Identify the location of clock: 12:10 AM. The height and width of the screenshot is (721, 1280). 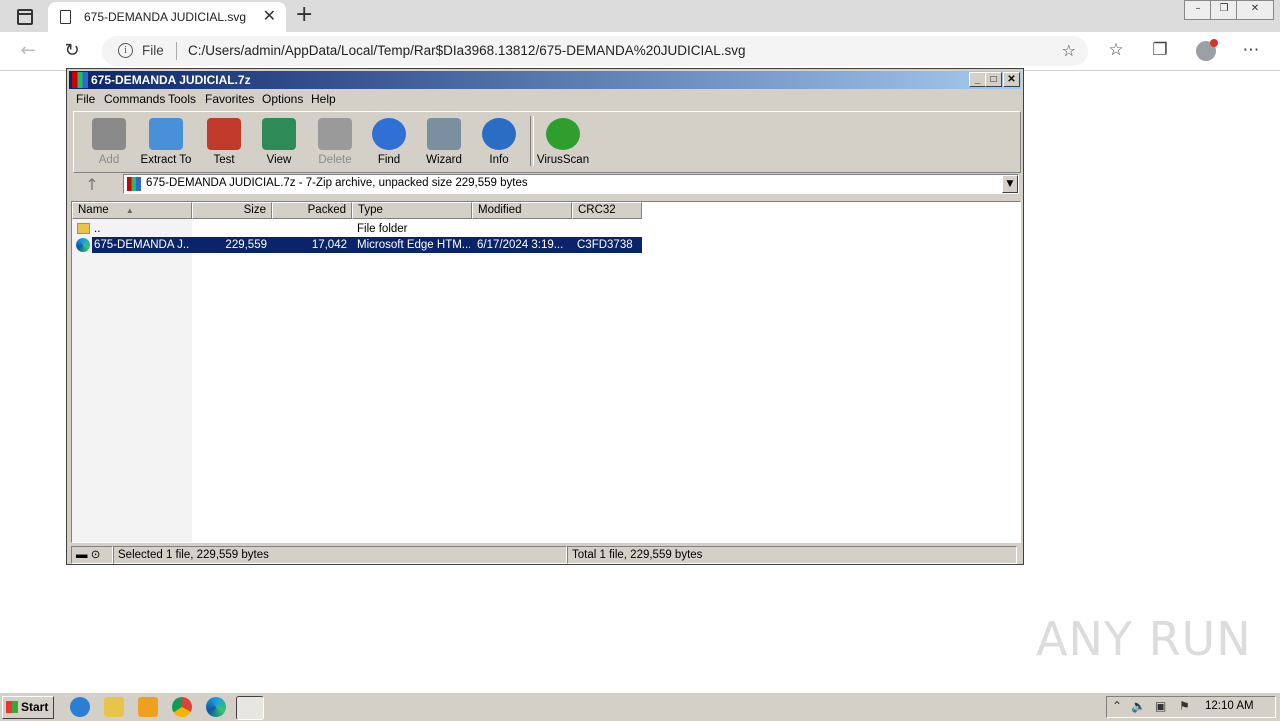
(1229, 706).